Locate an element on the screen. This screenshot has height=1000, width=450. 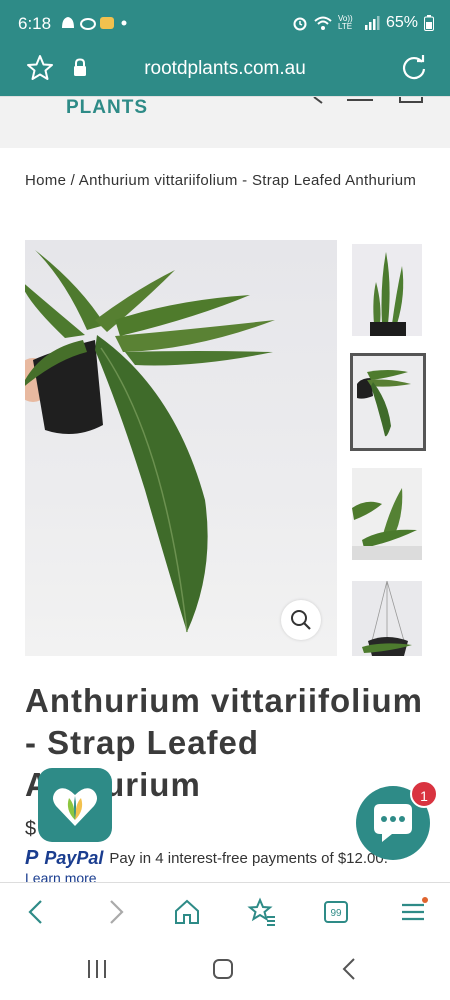
wifi-icon is located at coordinates (323, 23).